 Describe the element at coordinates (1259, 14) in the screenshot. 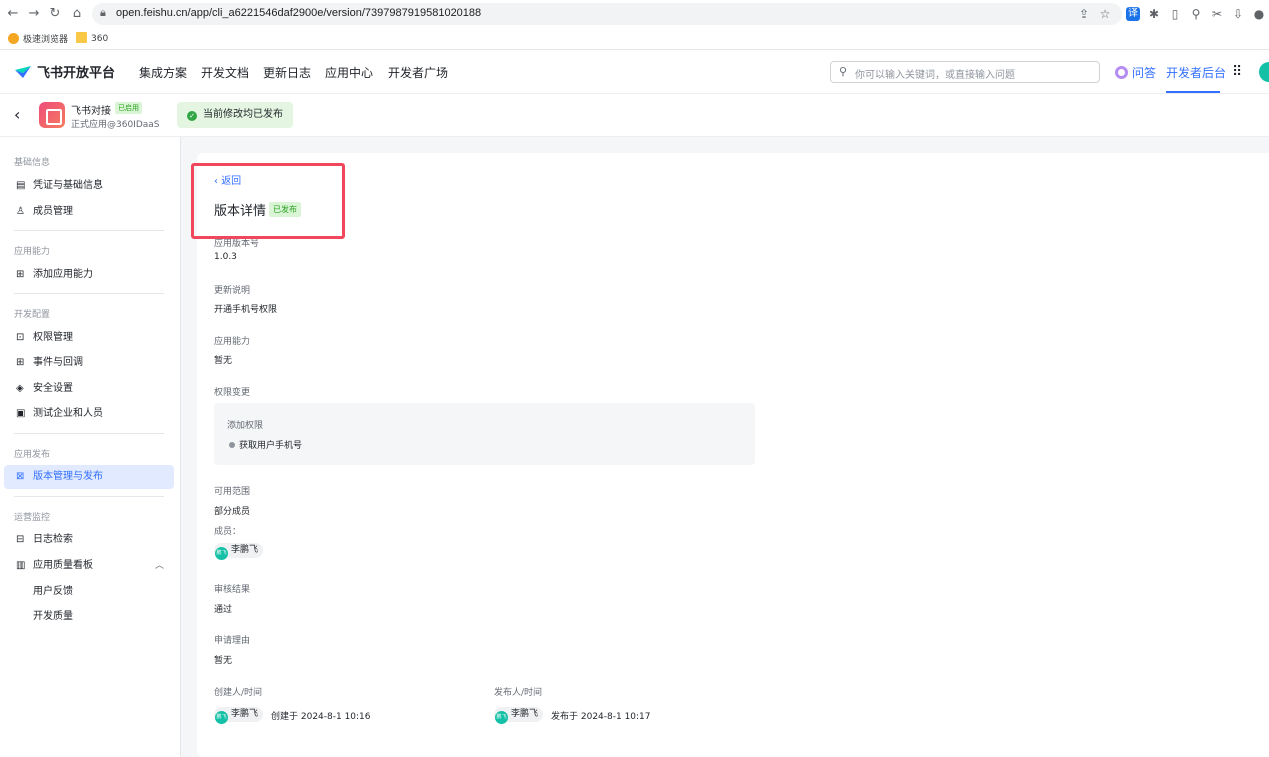

I see `profile-icon: ●` at that location.